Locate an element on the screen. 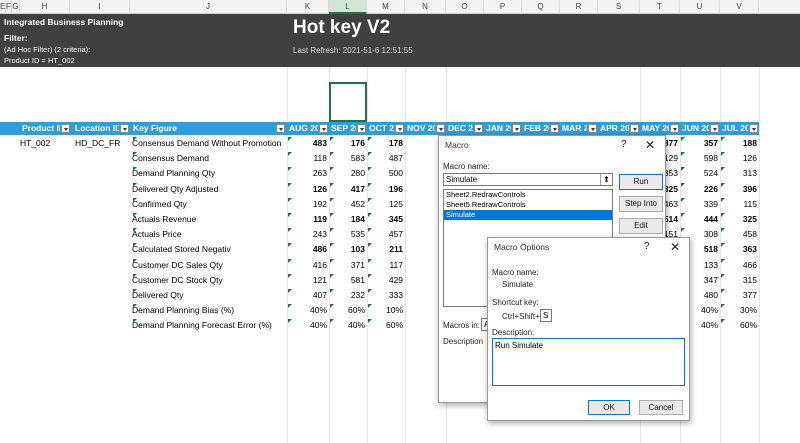 Image resolution: width=800 pixels, height=443 pixels. column-header: O is located at coordinates (465, 7).